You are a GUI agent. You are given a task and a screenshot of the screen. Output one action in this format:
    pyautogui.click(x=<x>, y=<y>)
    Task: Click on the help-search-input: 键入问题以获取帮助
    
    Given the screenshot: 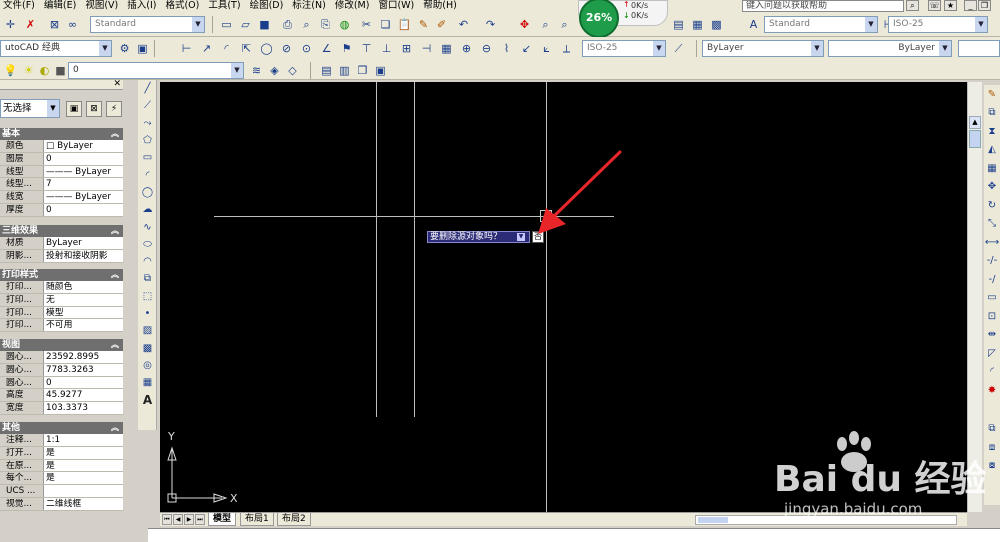 What is the action you would take?
    pyautogui.click(x=823, y=6)
    